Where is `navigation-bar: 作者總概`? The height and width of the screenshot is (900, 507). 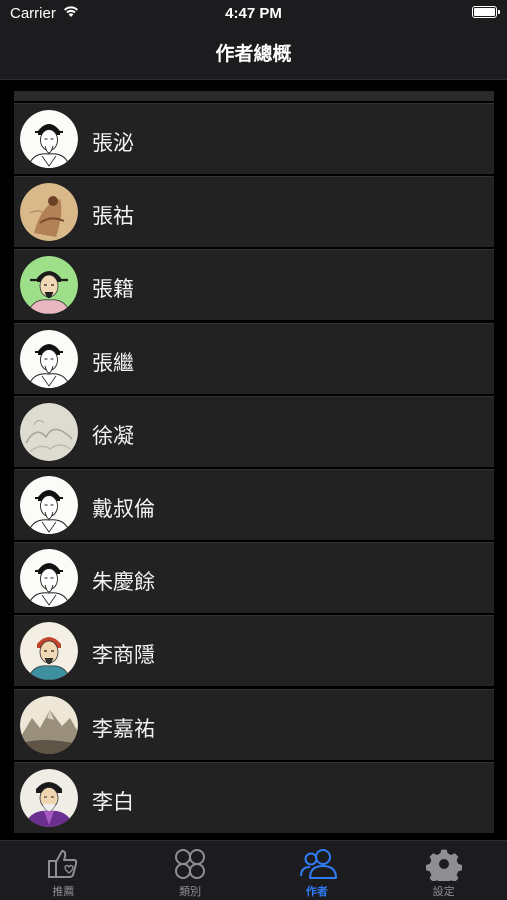 navigation-bar: 作者總概 is located at coordinates (253, 54).